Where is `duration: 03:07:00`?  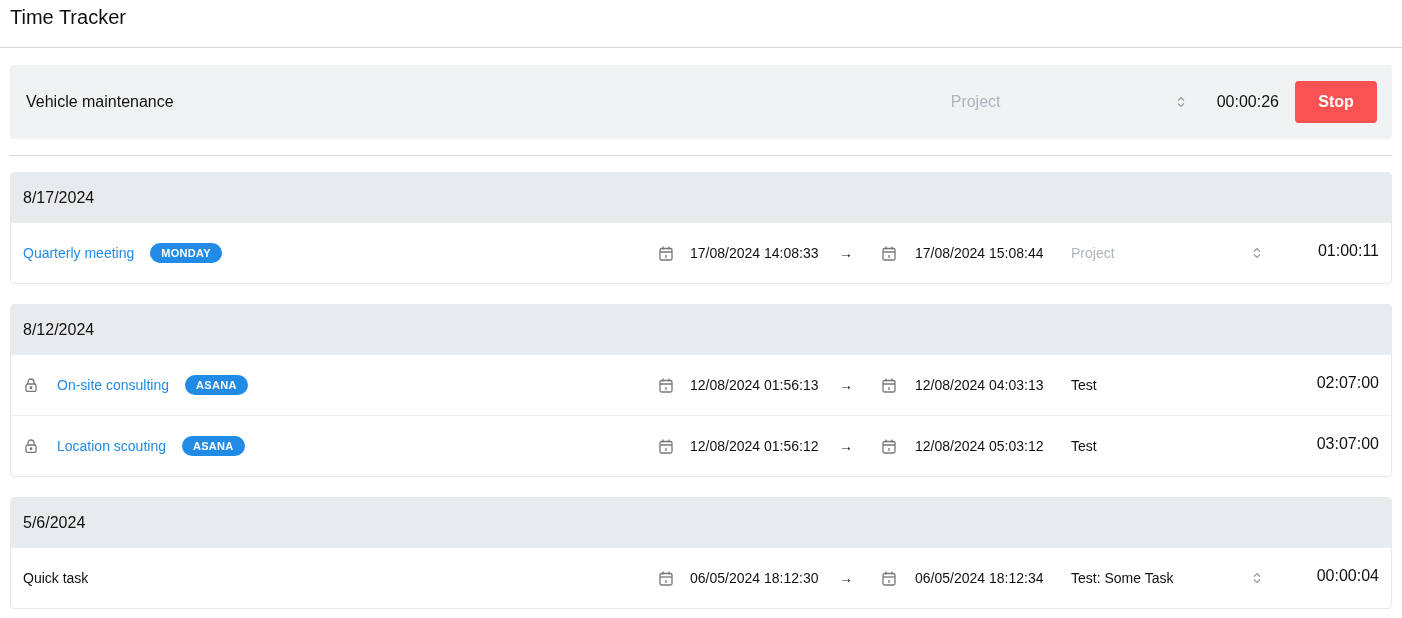 duration: 03:07:00 is located at coordinates (1347, 444).